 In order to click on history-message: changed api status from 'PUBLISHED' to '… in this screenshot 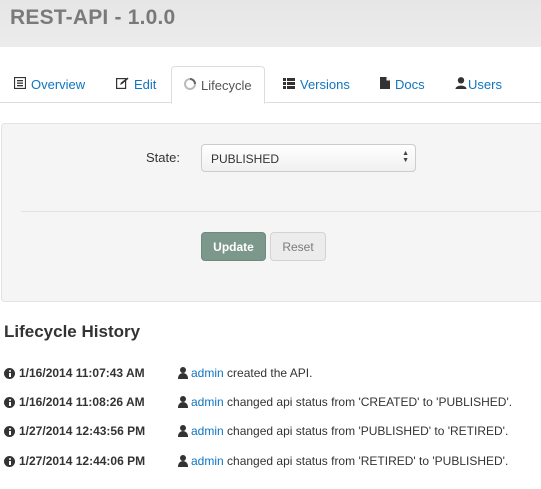, I will do `click(368, 431)`.